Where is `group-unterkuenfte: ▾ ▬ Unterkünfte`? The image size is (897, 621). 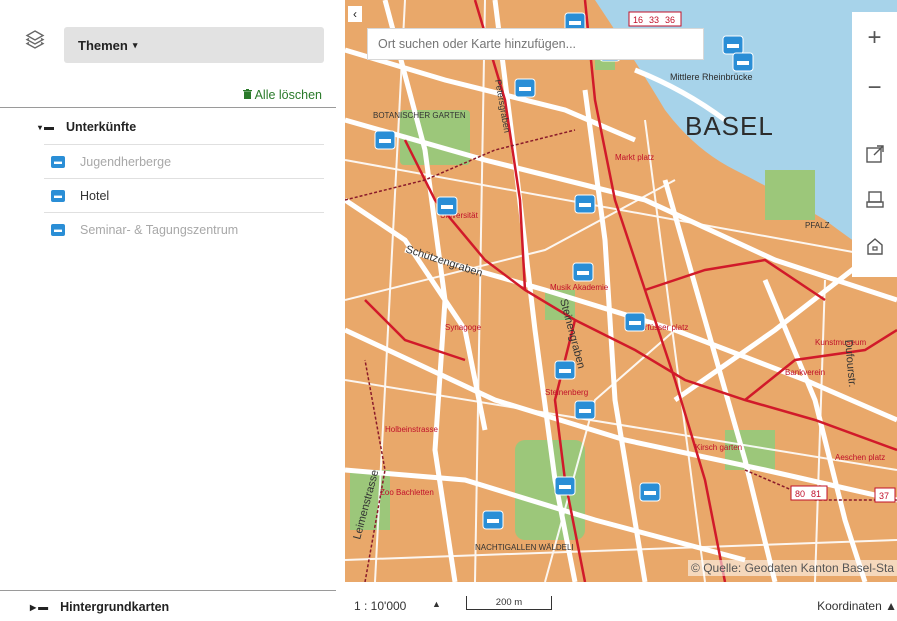
group-unterkuenfte: ▾ ▬ Unterkünfte is located at coordinates (87, 127).